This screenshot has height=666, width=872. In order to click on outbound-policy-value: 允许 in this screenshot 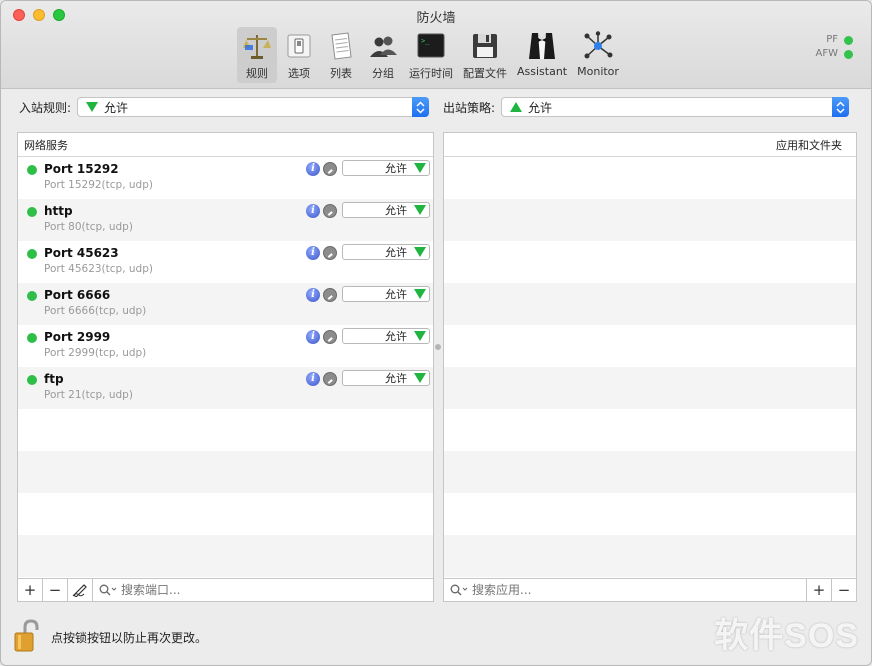, I will do `click(540, 107)`.